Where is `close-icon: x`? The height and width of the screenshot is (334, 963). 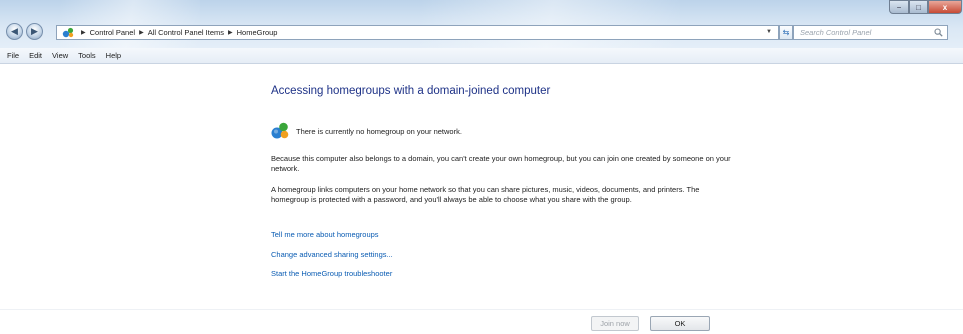
close-icon: x is located at coordinates (945, 7).